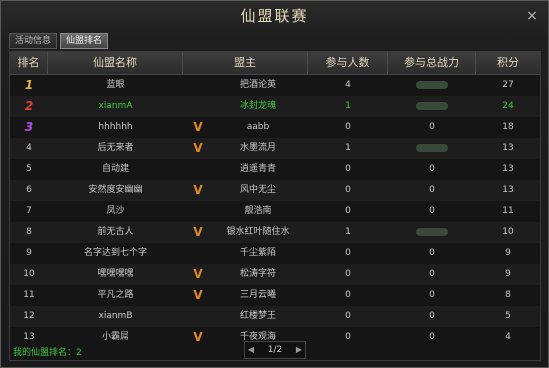 This screenshot has width=549, height=368. Describe the element at coordinates (257, 106) in the screenshot. I see `leader-cell: 冰封龙魂` at that location.